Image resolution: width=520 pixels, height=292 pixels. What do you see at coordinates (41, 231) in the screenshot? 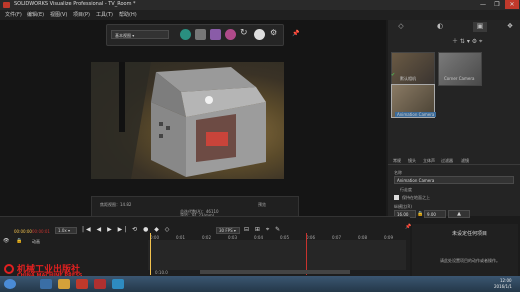
I see `timecode-end: 00:00:01` at bounding box center [41, 231].